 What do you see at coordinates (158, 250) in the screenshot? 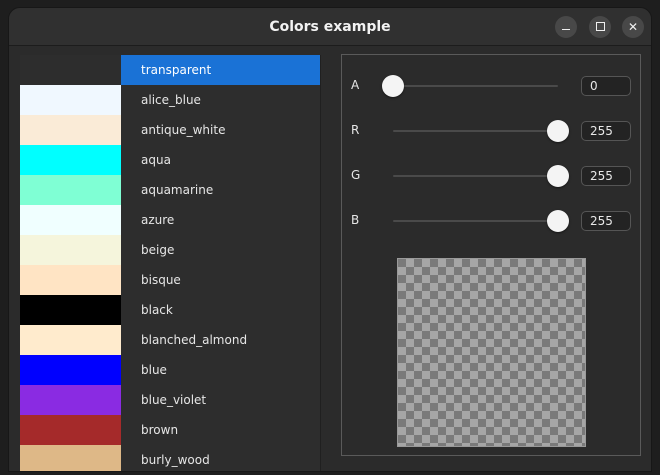
I see `color-name-label: beige` at bounding box center [158, 250].